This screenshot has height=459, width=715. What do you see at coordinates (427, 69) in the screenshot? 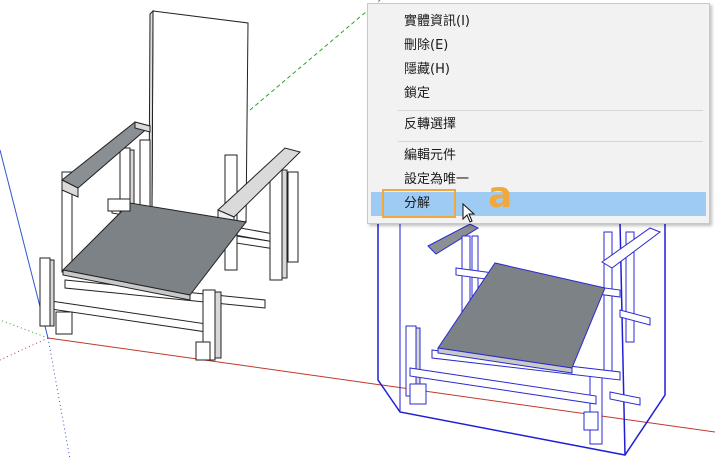
I see `menu-item-label: 隱藏(H)` at bounding box center [427, 69].